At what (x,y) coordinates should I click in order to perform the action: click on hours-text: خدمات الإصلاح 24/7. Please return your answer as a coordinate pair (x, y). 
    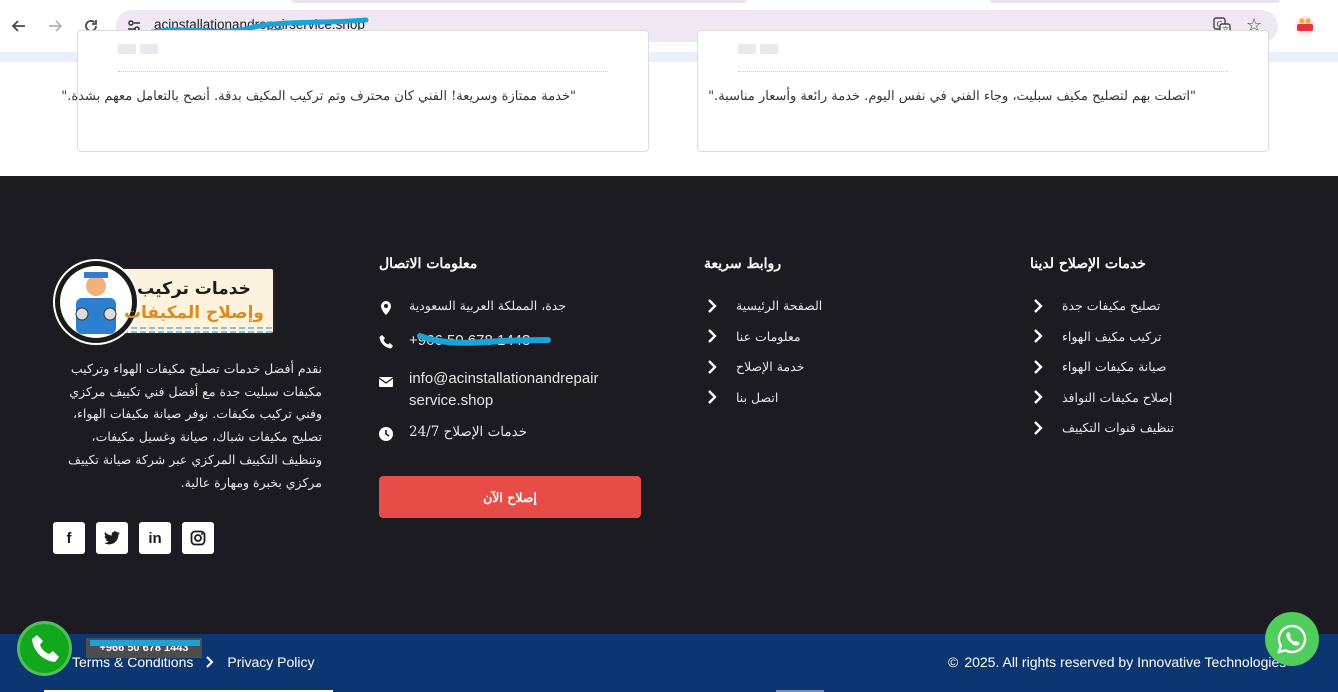
    Looking at the image, I should click on (468, 432).